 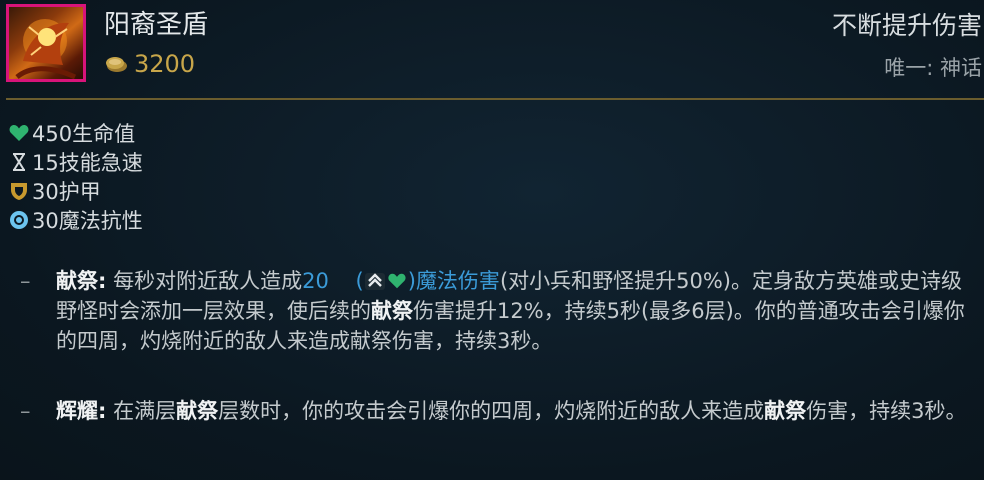 What do you see at coordinates (156, 25) in the screenshot?
I see `item-name: 阳裔圣盾` at bounding box center [156, 25].